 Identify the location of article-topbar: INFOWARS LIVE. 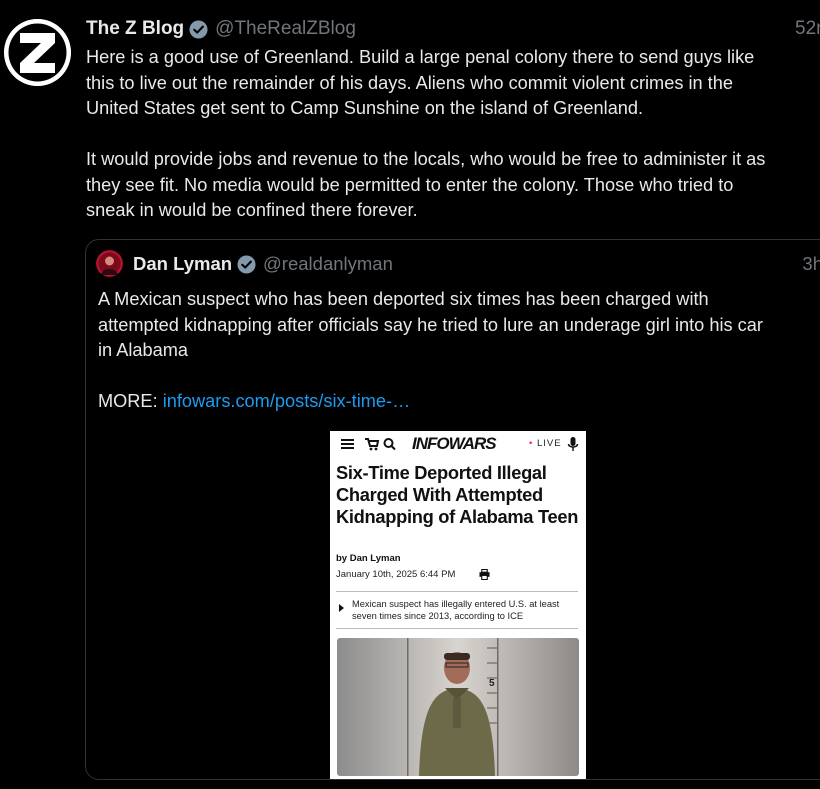
(458, 444).